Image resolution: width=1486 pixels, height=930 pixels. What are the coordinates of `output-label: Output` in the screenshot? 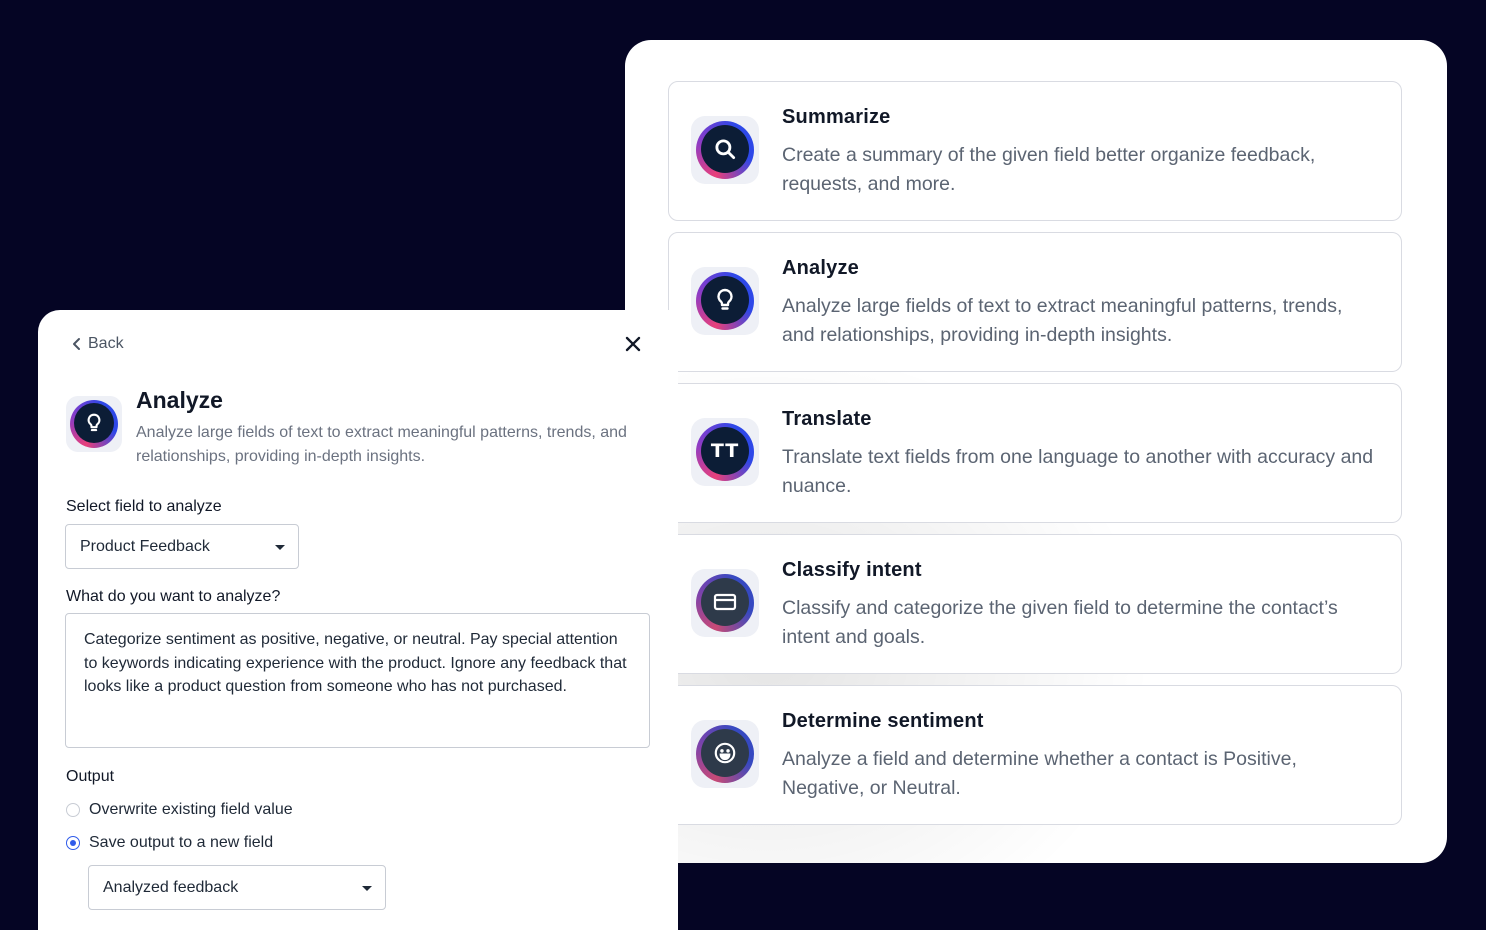 It's located at (90, 776).